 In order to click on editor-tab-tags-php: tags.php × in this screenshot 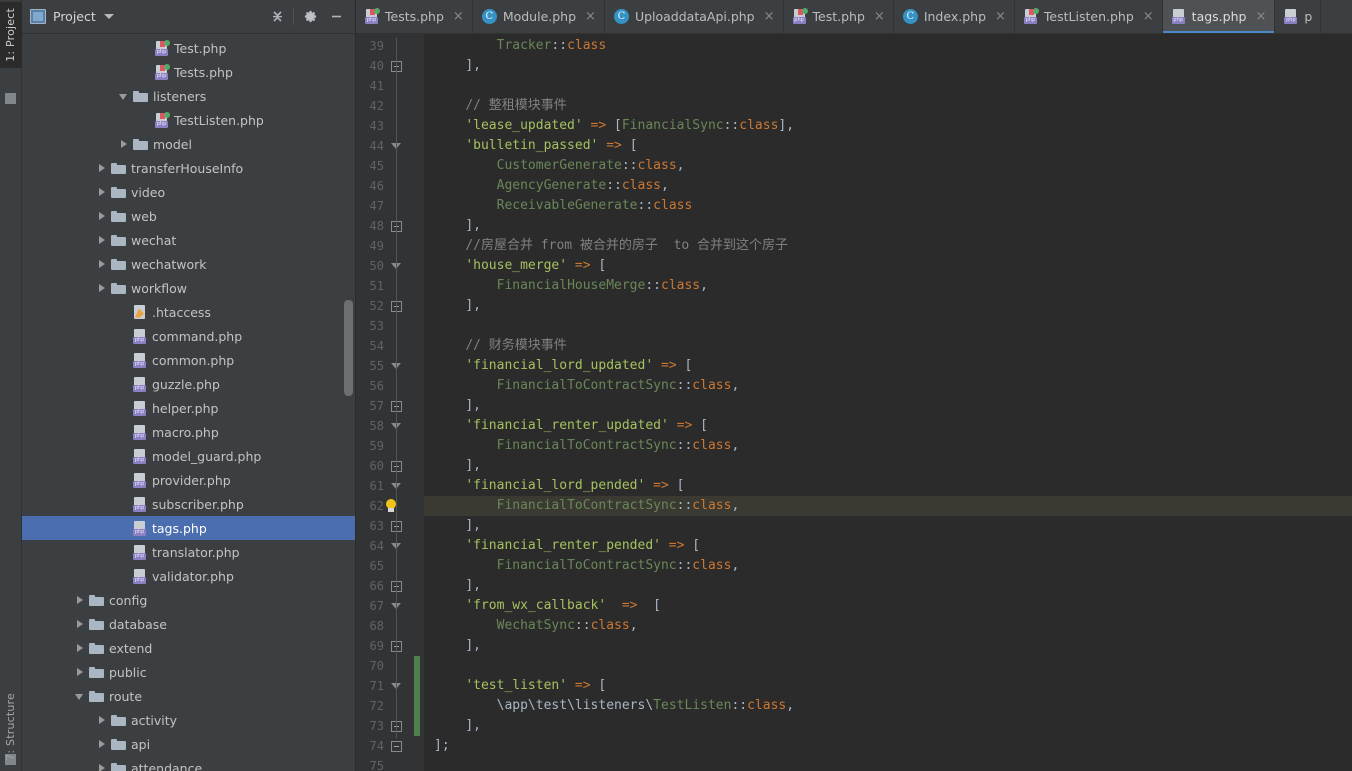, I will do `click(1219, 16)`.